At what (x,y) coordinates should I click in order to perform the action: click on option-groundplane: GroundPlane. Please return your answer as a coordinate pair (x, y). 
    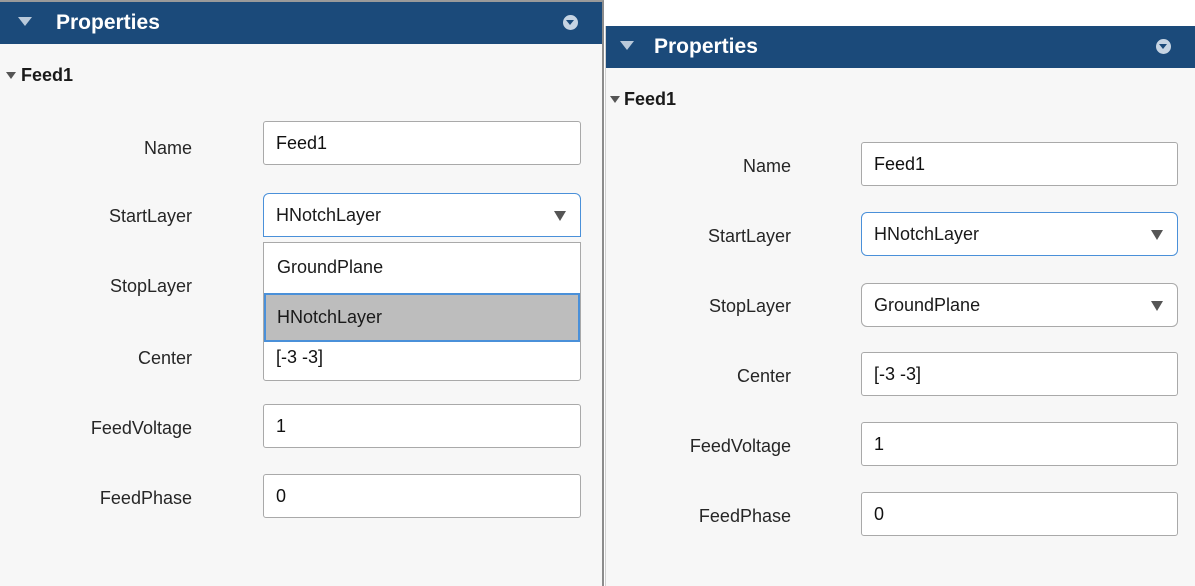
    Looking at the image, I should click on (422, 267).